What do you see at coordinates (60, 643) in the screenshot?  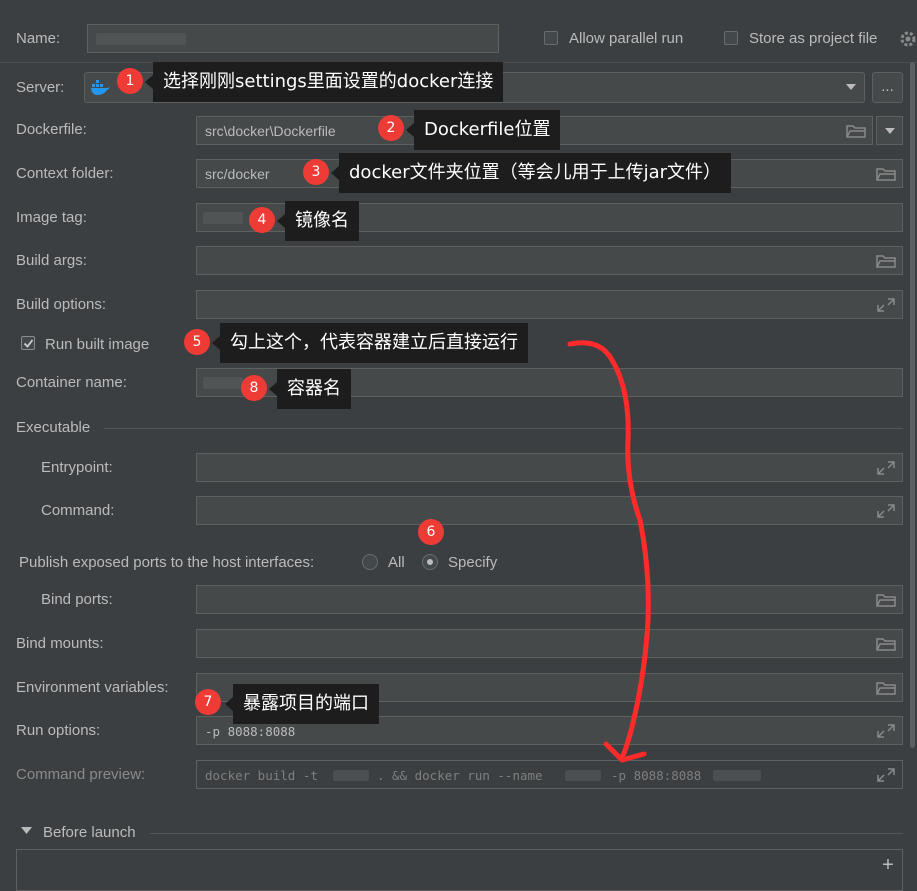 I see `bind-mounts-label: Bind mounts:` at bounding box center [60, 643].